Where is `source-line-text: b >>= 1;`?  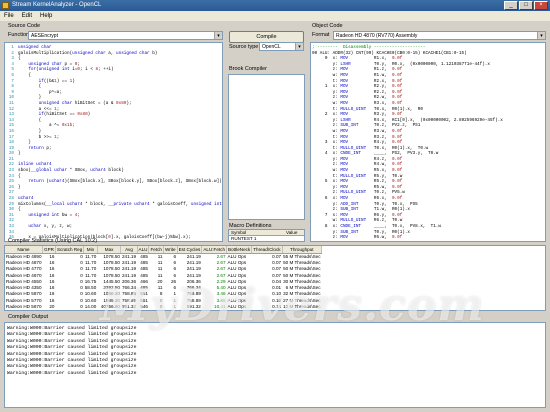
source-line-text: b >>= 1; is located at coordinates (39, 137).